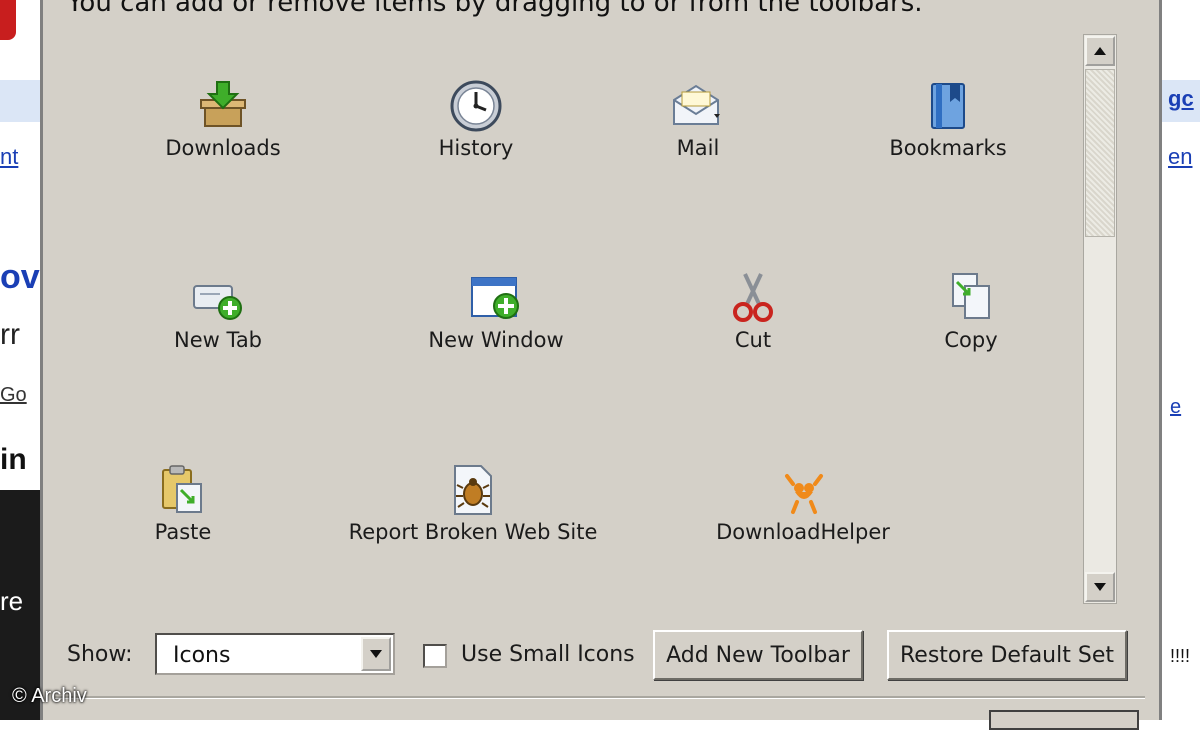  What do you see at coordinates (495, 298) in the screenshot?
I see `new-window-icon` at bounding box center [495, 298].